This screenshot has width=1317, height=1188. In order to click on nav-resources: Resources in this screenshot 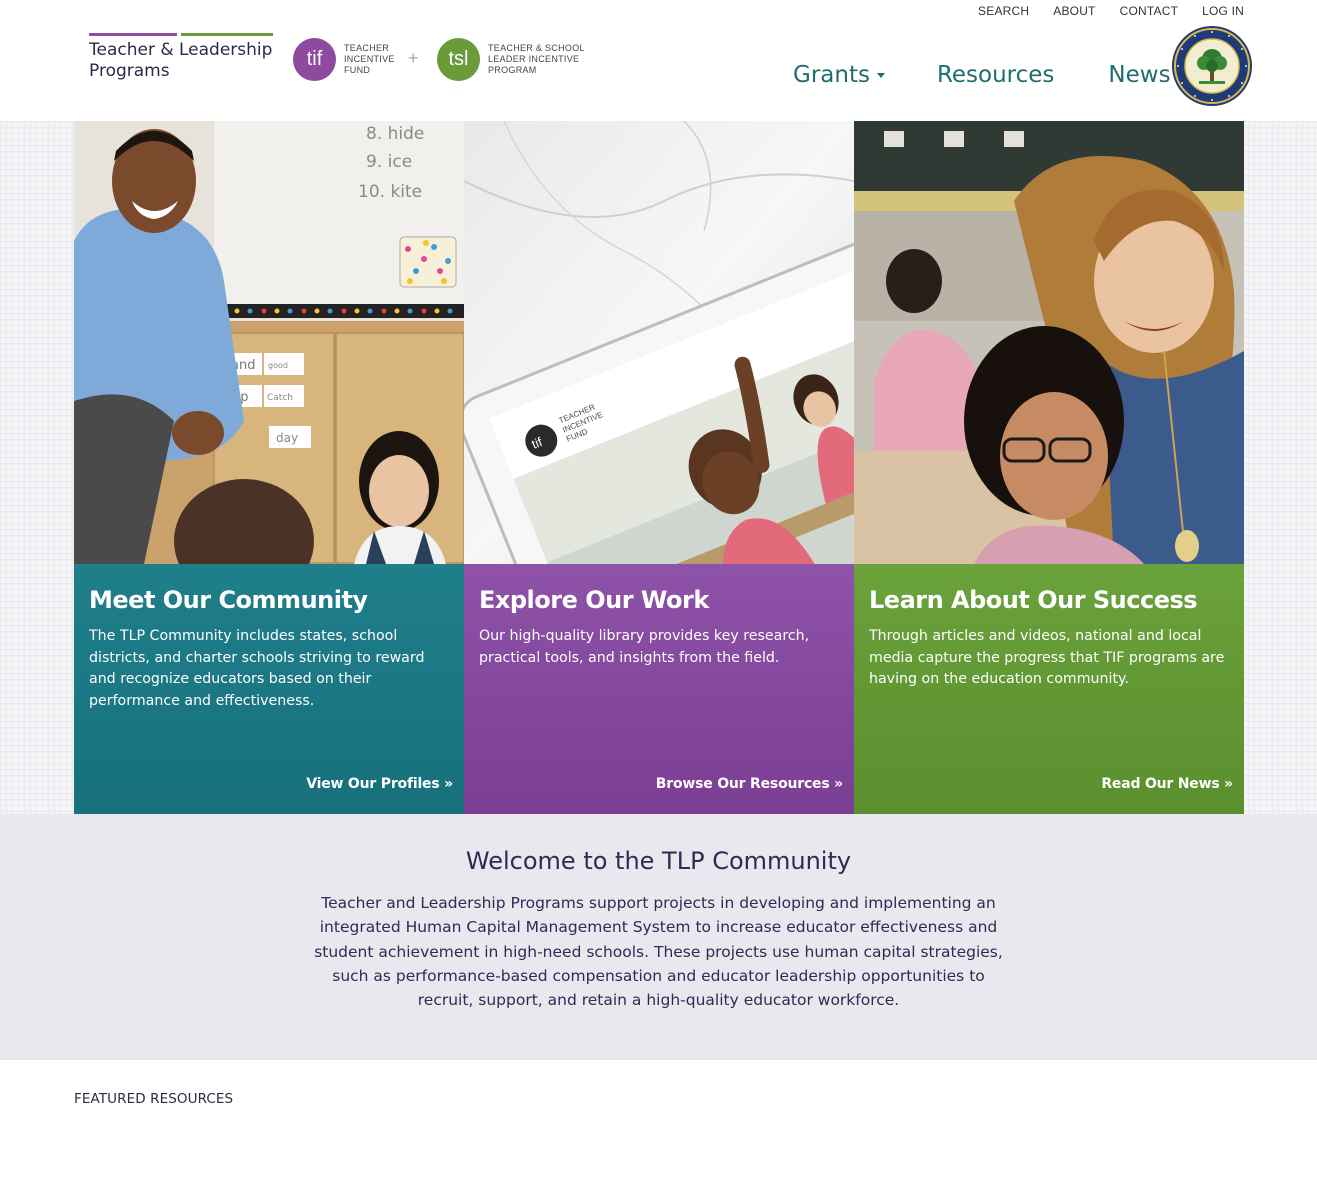, I will do `click(995, 75)`.